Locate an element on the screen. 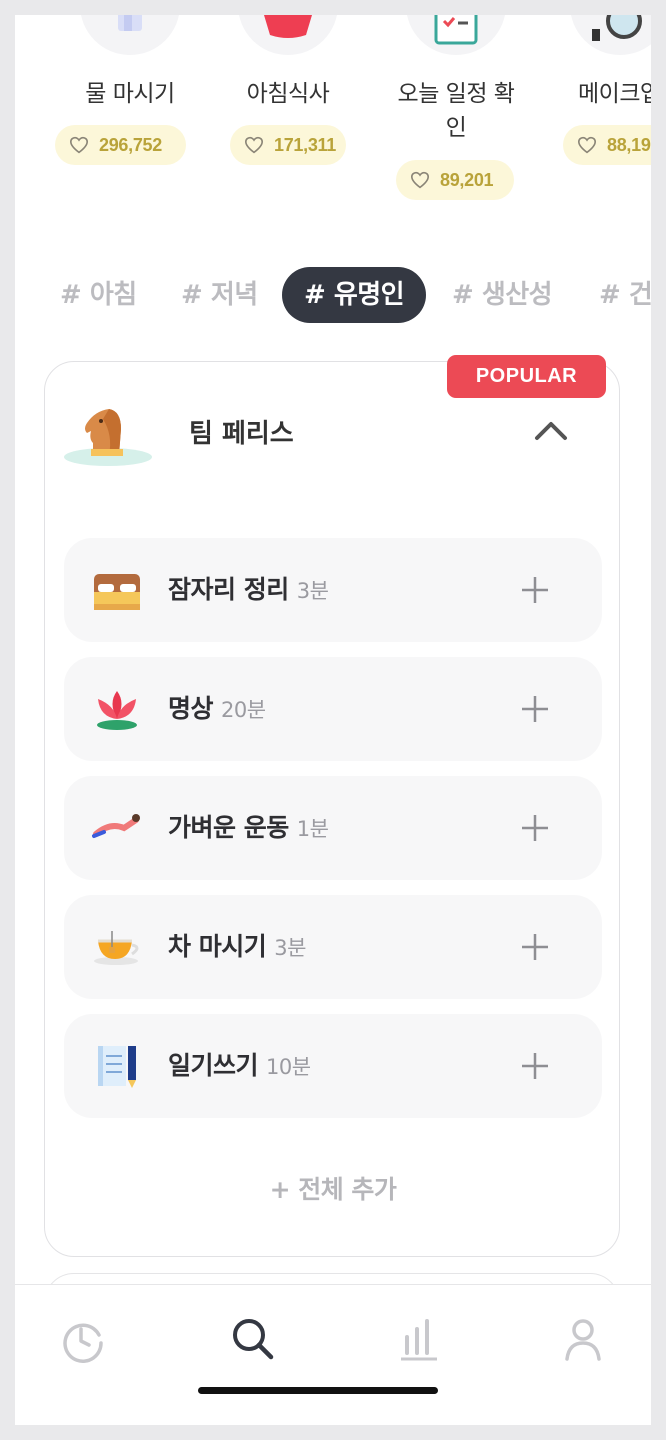  routine-item: 가벼운 운동 1분 is located at coordinates (333, 828).